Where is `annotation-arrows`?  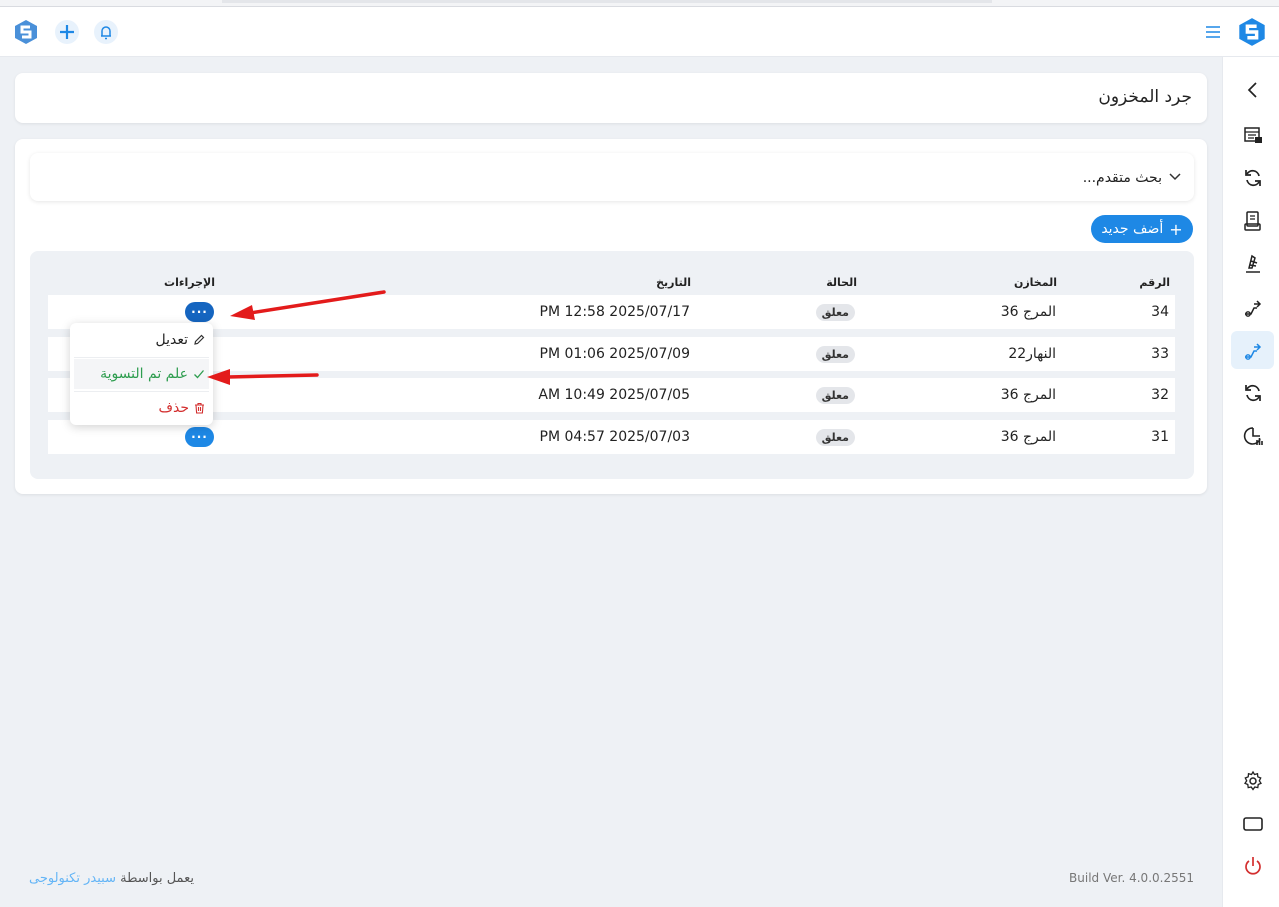 annotation-arrows is located at coordinates (296, 337).